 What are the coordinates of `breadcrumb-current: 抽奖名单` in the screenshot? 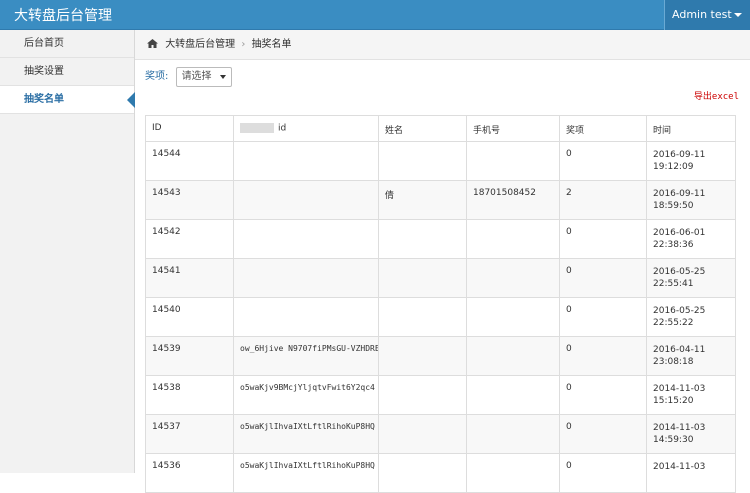 It's located at (271, 44).